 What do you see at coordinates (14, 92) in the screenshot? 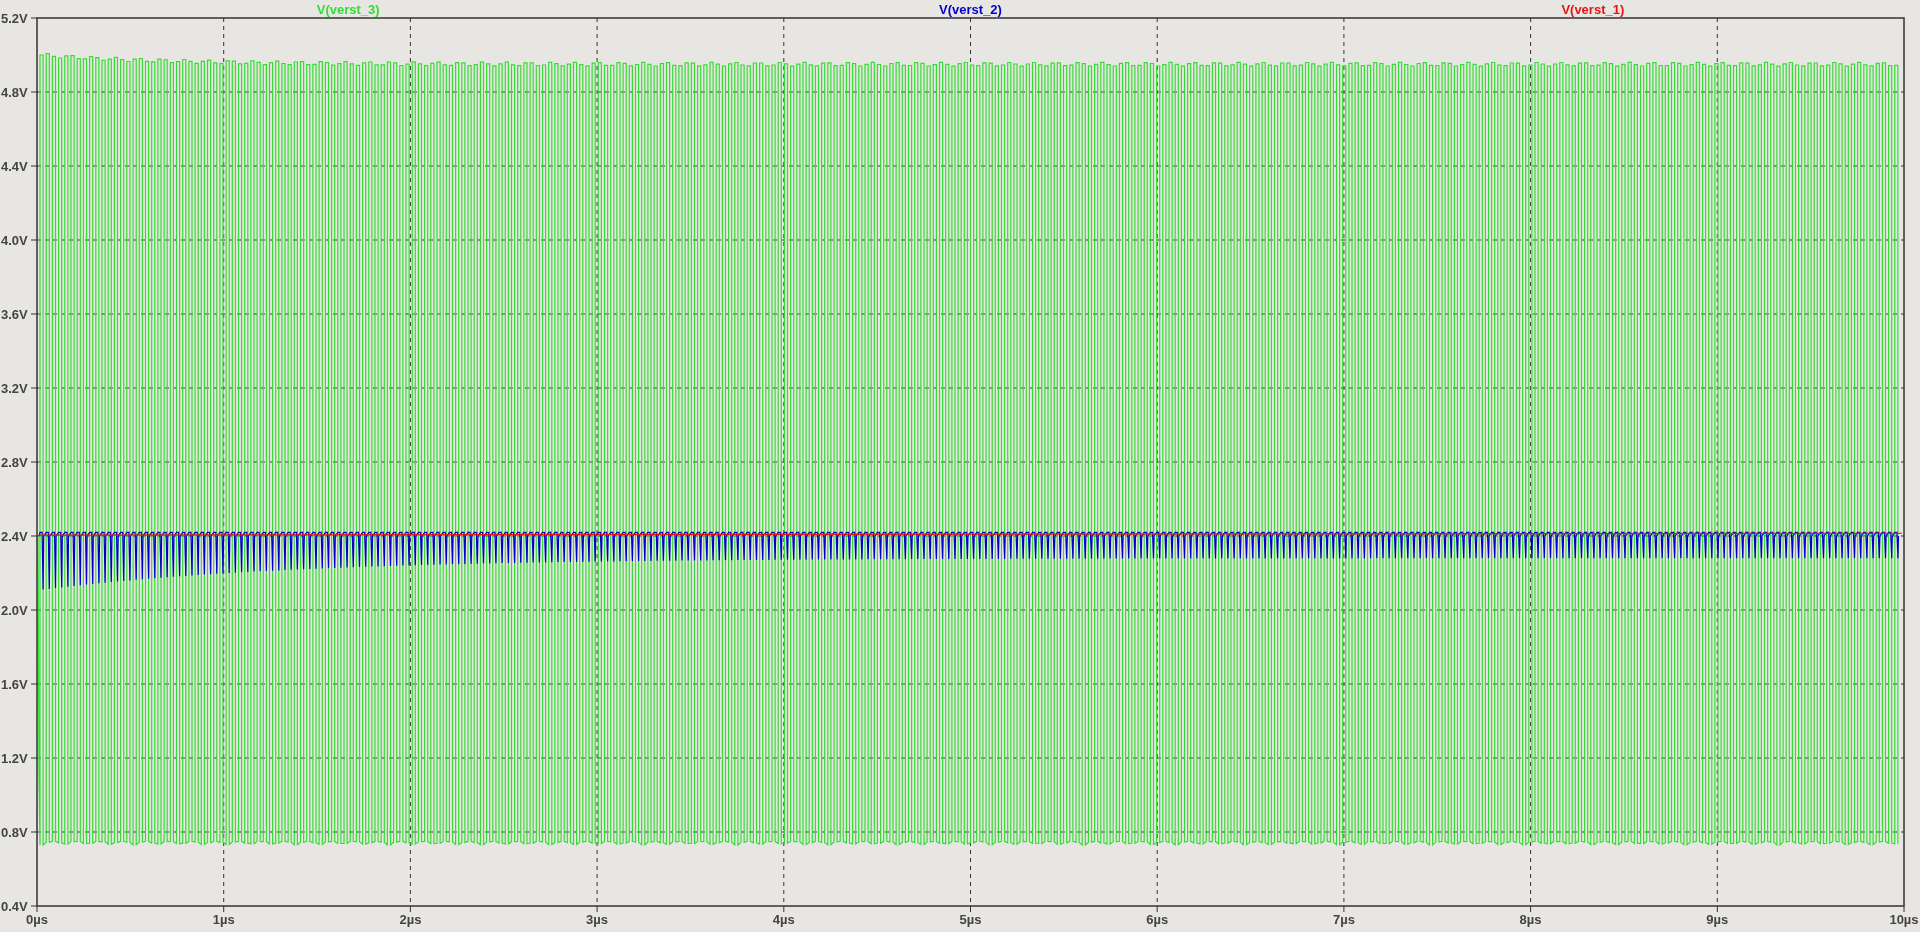
I see `y-tick-label: 4.8V` at bounding box center [14, 92].